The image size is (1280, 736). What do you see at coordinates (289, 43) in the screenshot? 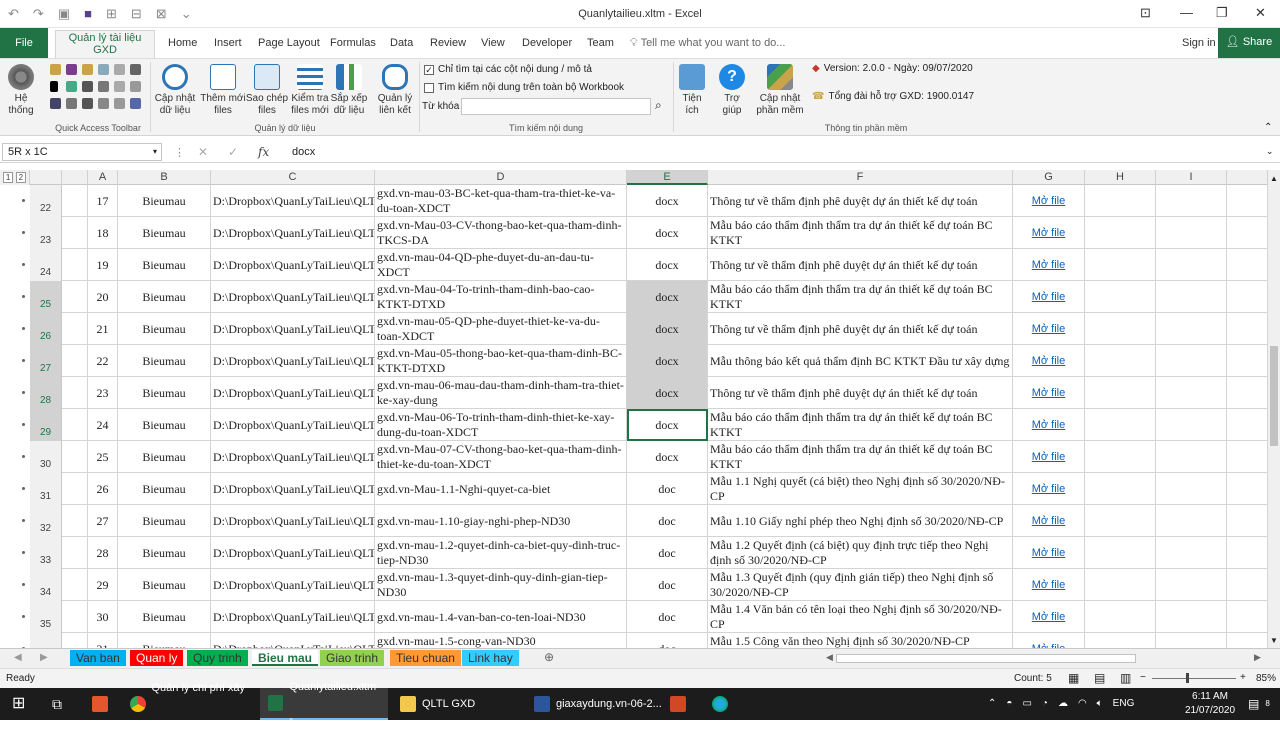
I see `tab-page-layout: Page Layout` at bounding box center [289, 43].